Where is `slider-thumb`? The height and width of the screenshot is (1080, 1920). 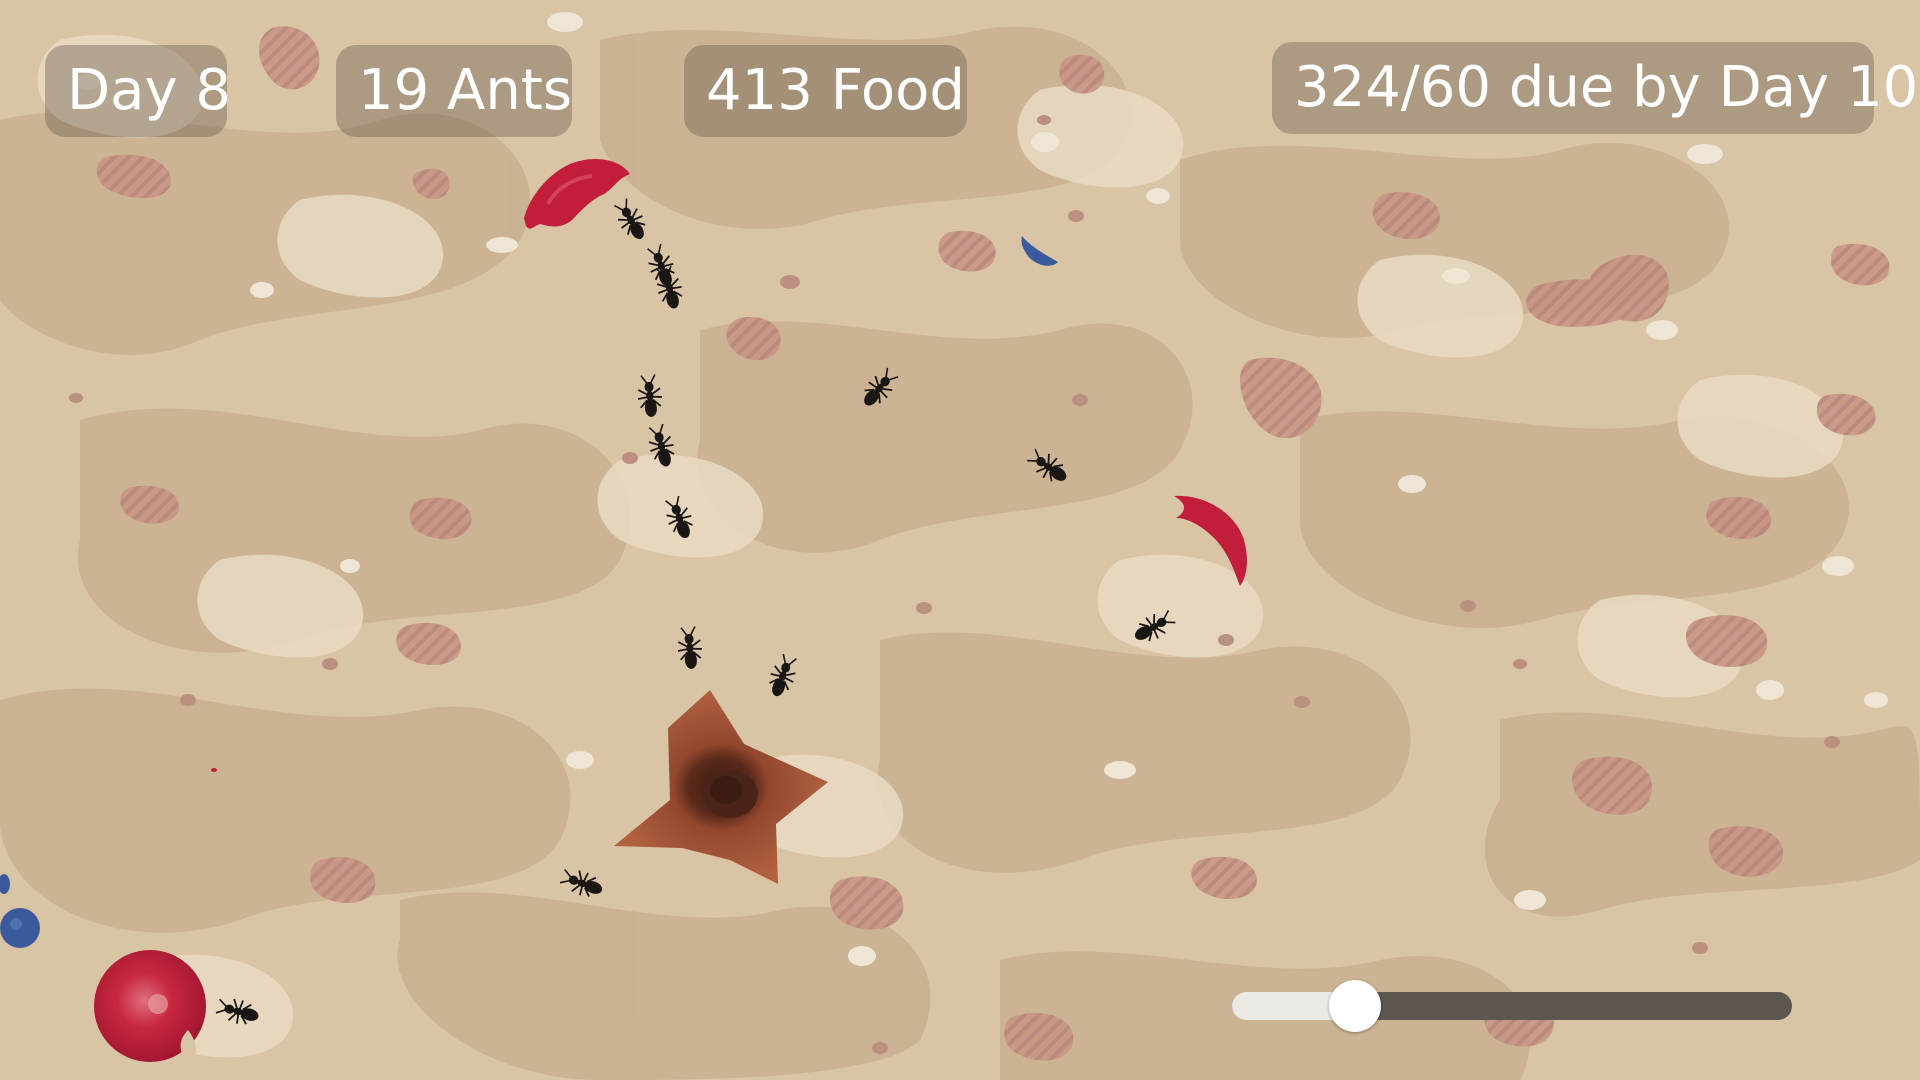 slider-thumb is located at coordinates (1355, 1006).